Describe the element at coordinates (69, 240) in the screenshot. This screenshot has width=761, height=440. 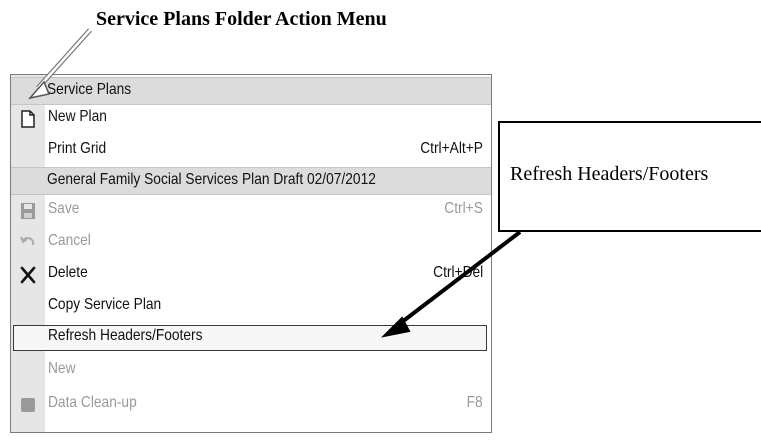
I see `menu-item-label: Cancel` at that location.